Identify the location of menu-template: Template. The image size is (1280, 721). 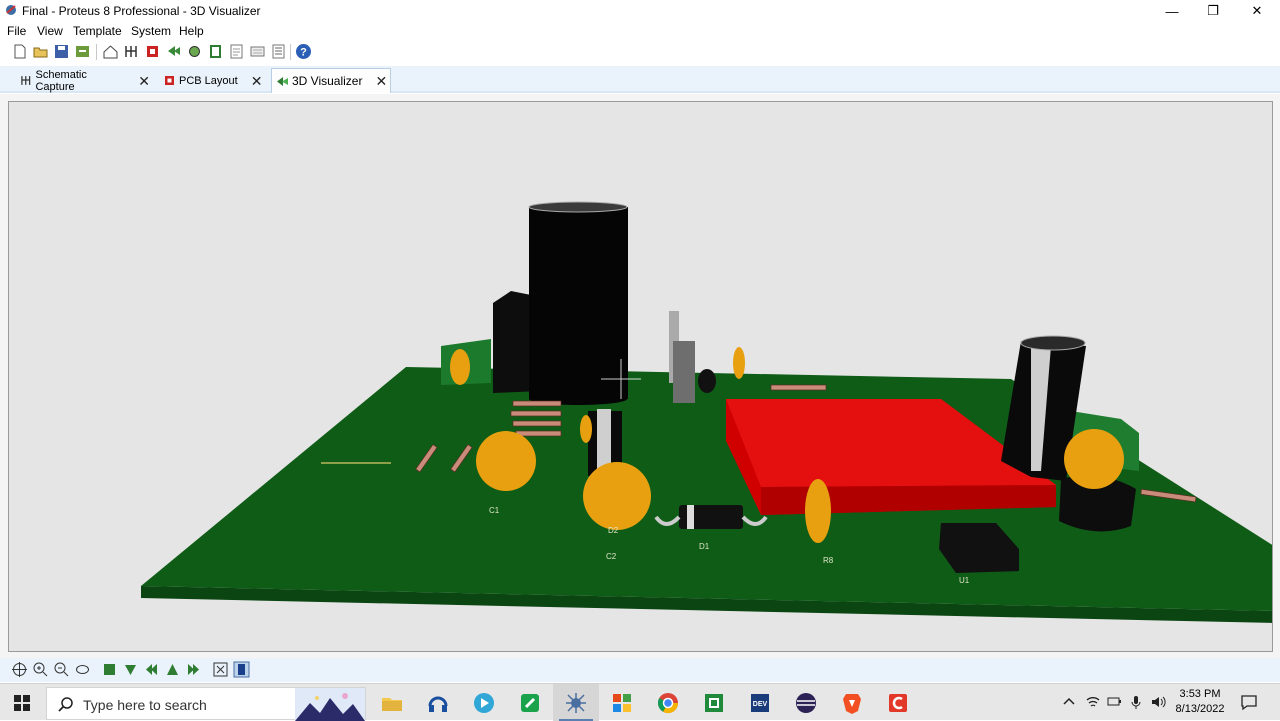
(97, 31).